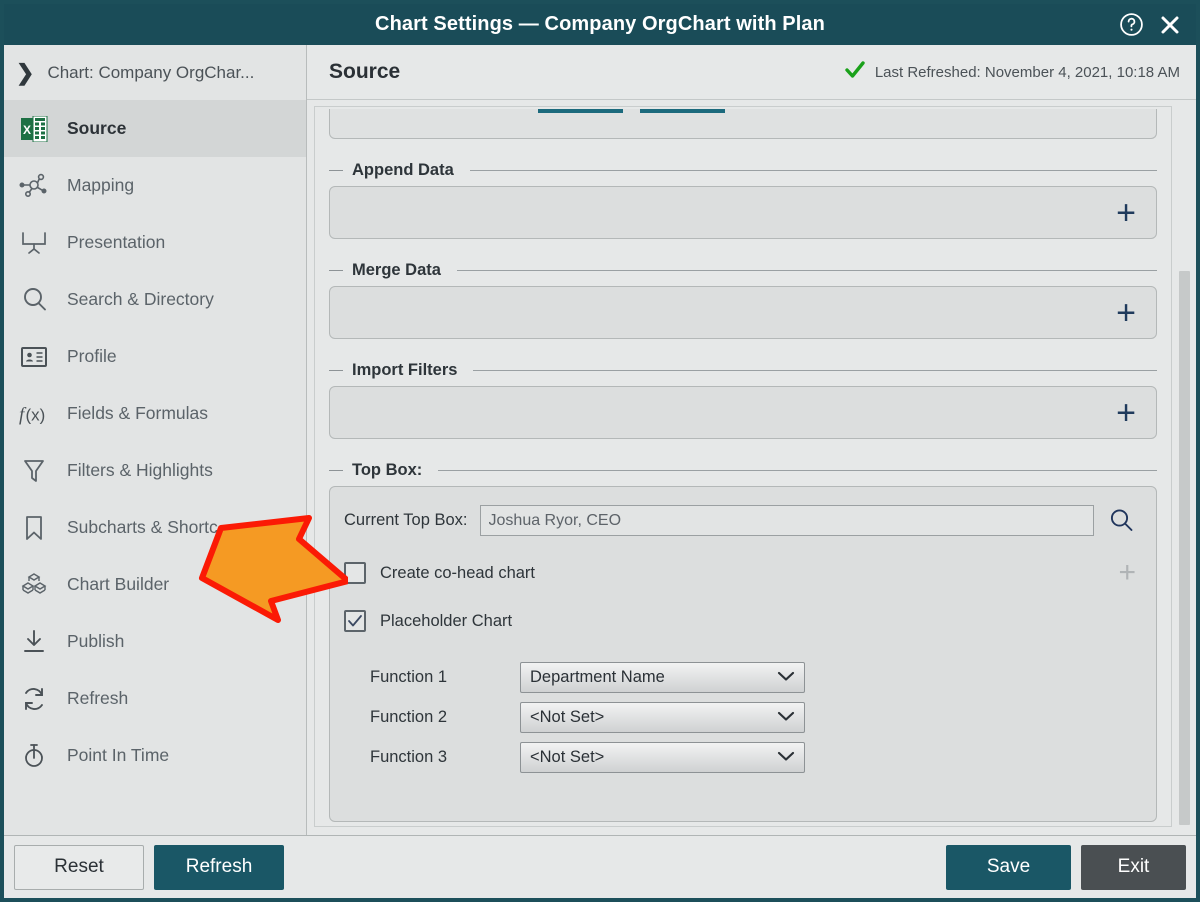 The width and height of the screenshot is (1200, 902). Describe the element at coordinates (155, 698) in the screenshot. I see `sidebar-item-refresh: Refresh` at that location.